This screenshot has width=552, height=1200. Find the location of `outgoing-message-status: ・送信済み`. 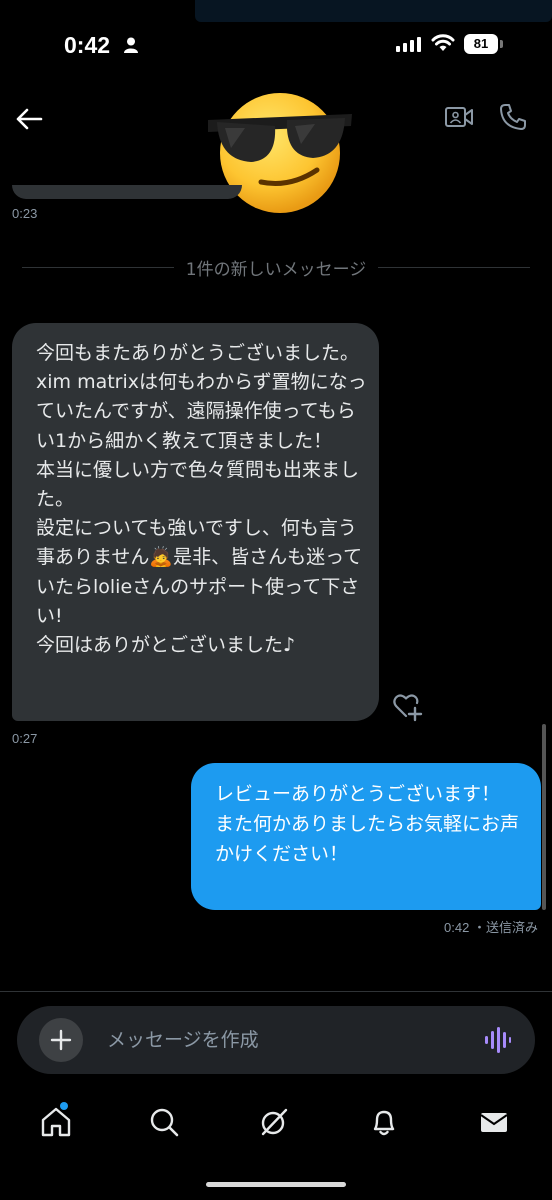

outgoing-message-status: ・送信済み is located at coordinates (505, 927).